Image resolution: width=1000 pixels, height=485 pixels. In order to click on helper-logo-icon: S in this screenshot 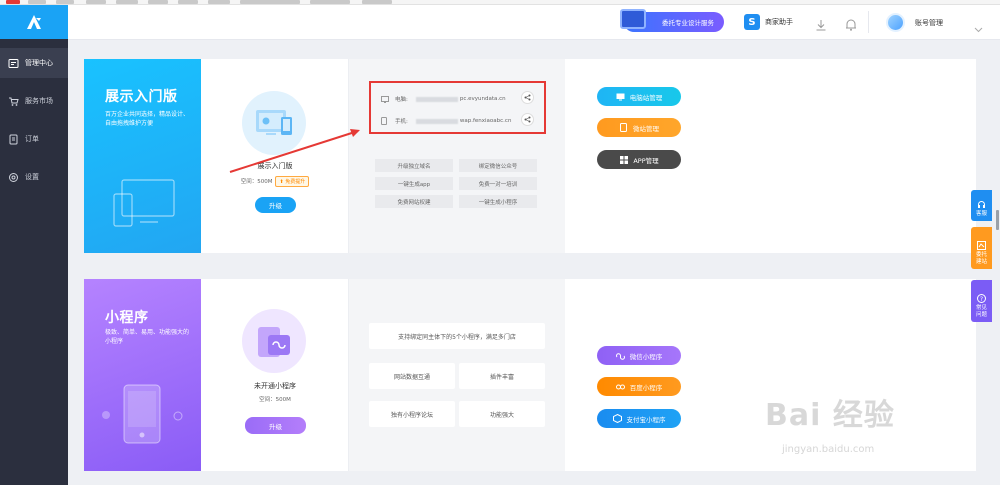, I will do `click(752, 22)`.